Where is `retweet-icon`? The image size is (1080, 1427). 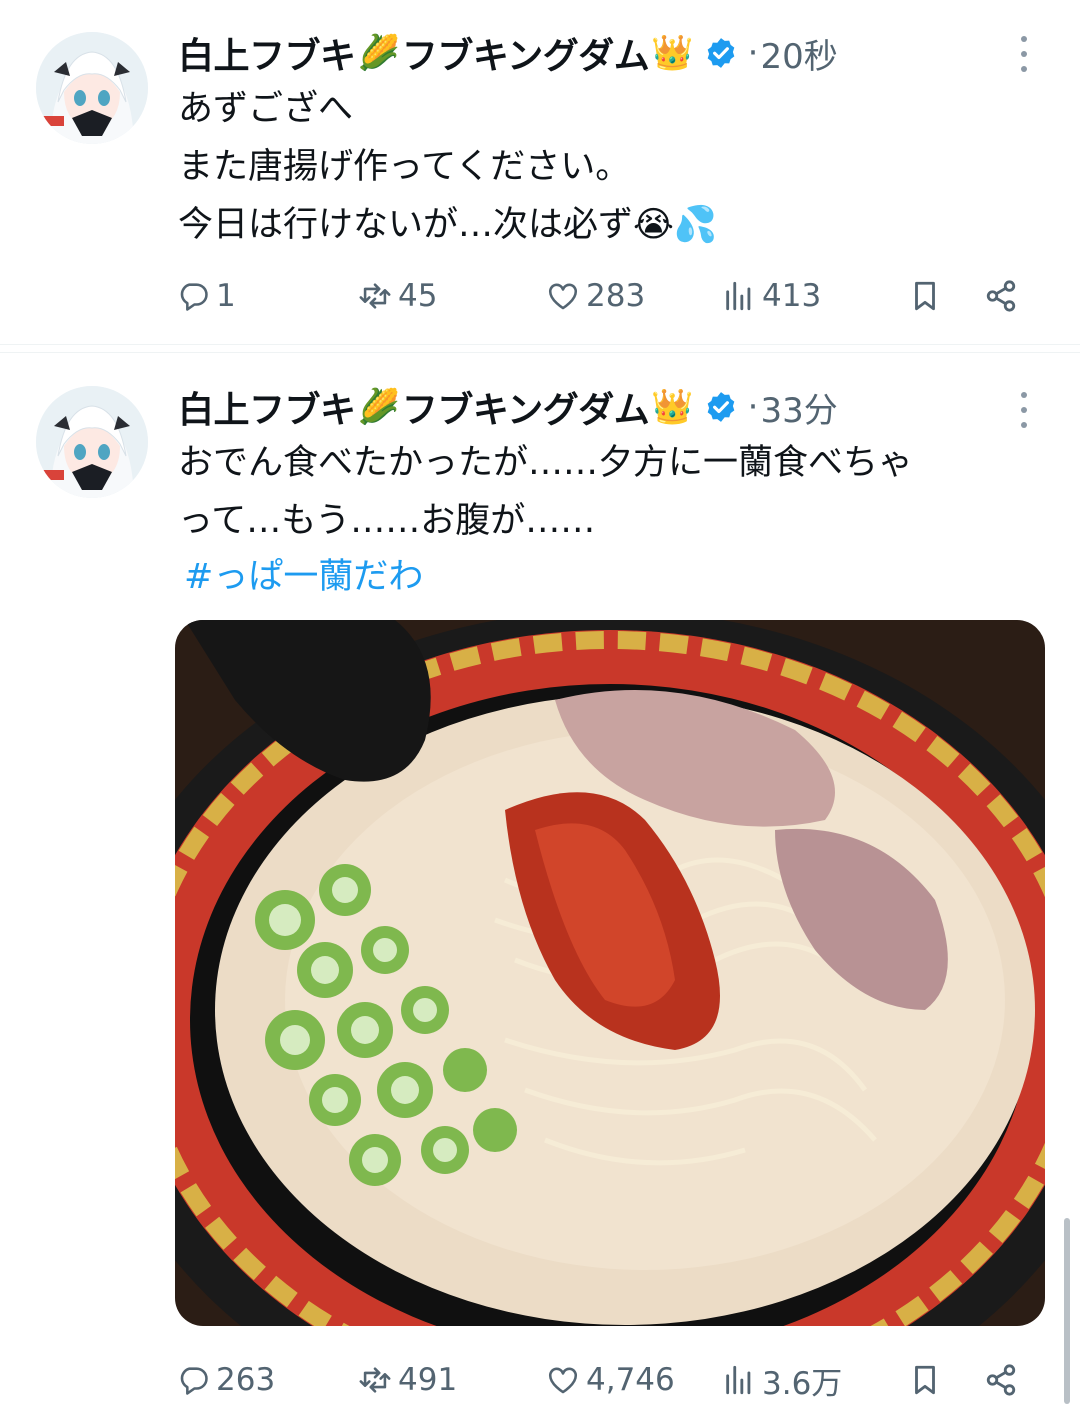
retweet-icon is located at coordinates (375, 1380).